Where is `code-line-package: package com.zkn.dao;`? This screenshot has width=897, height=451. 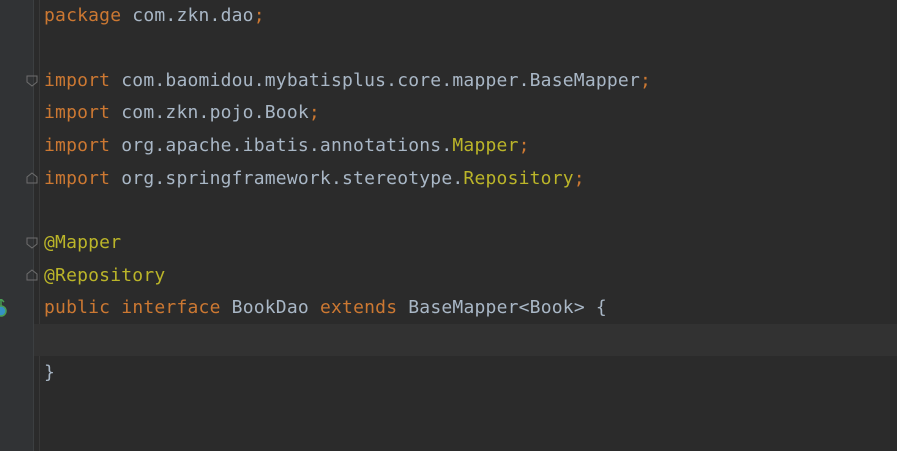 code-line-package: package com.zkn.dao; is located at coordinates (154, 16).